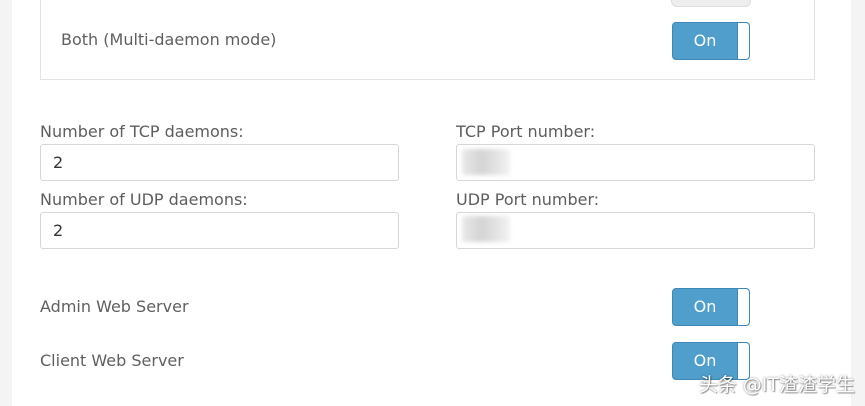 The height and width of the screenshot is (406, 865). What do you see at coordinates (486, 229) in the screenshot?
I see `redacted-udp-port` at bounding box center [486, 229].